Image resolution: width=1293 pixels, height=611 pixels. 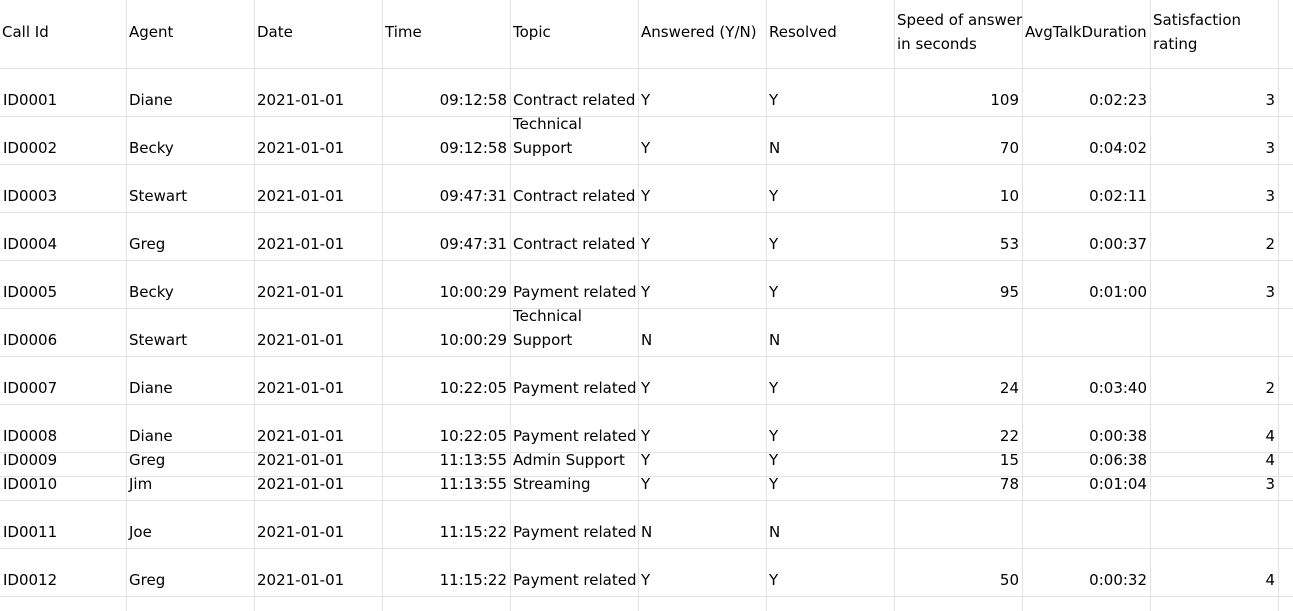 I want to click on header-avg-talk-duration: AvgTalkDuration, so click(x=1087, y=32).